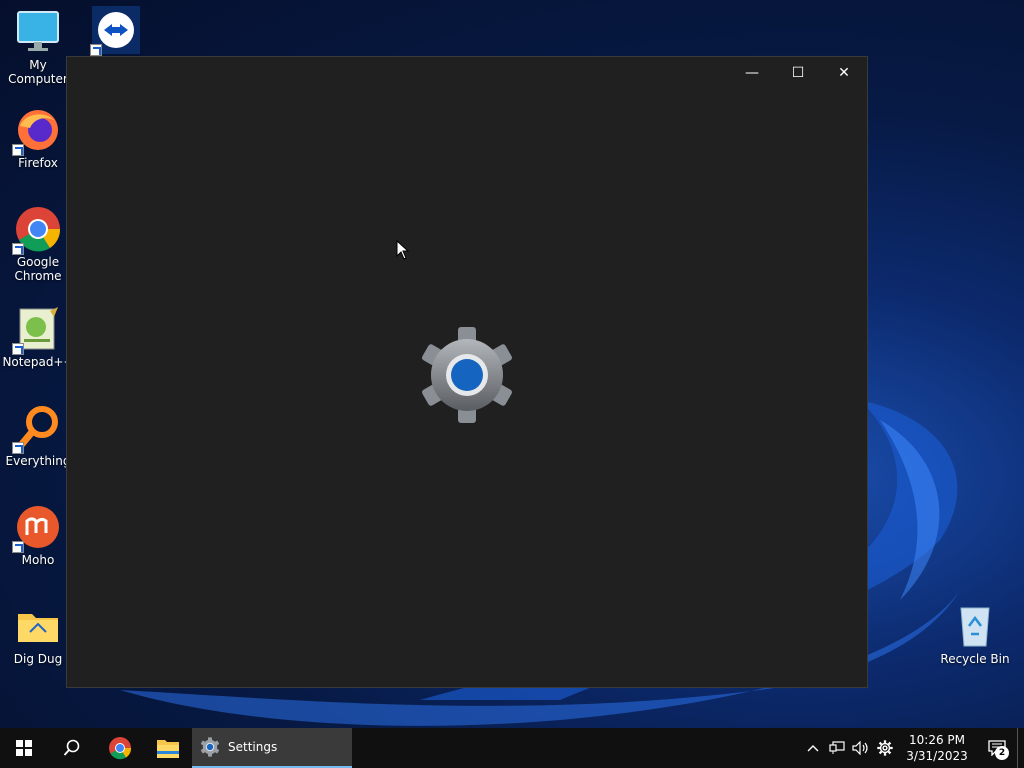  I want to click on network-button, so click(837, 748).